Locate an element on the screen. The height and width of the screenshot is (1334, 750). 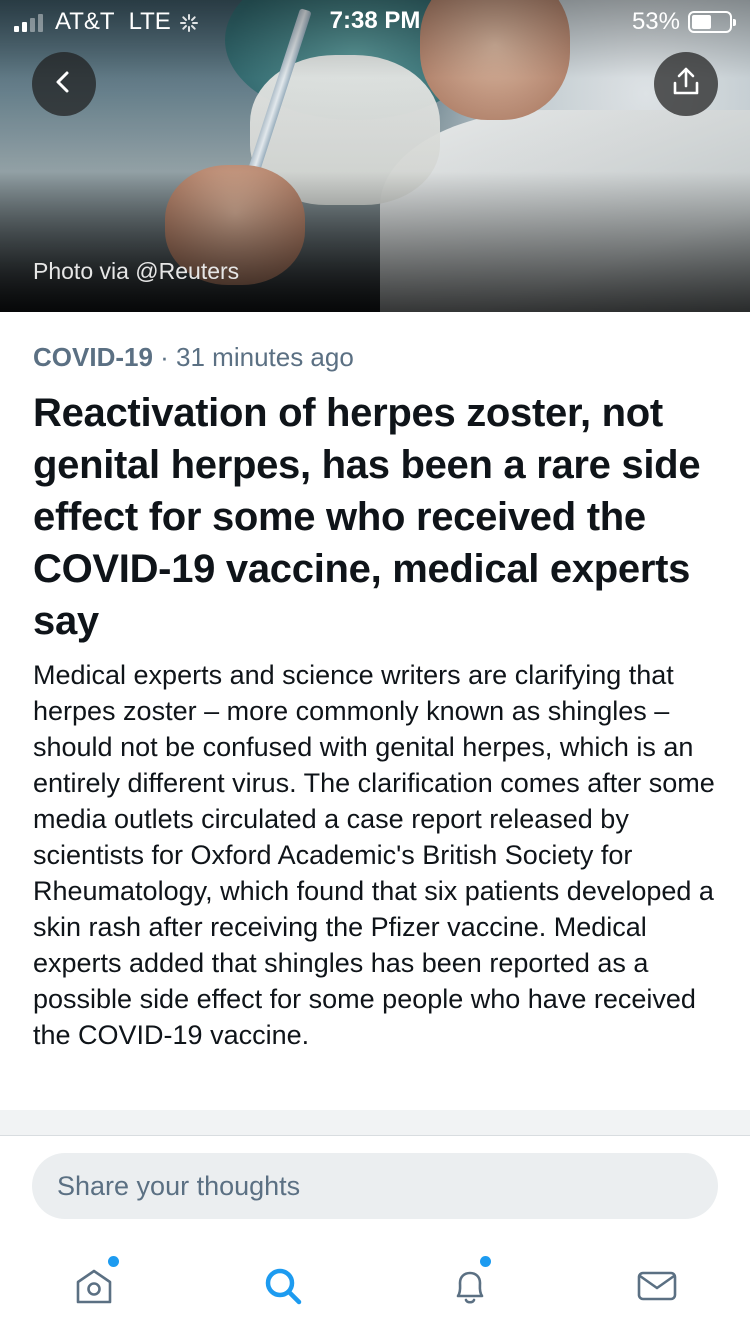
search-icon is located at coordinates (283, 1288).